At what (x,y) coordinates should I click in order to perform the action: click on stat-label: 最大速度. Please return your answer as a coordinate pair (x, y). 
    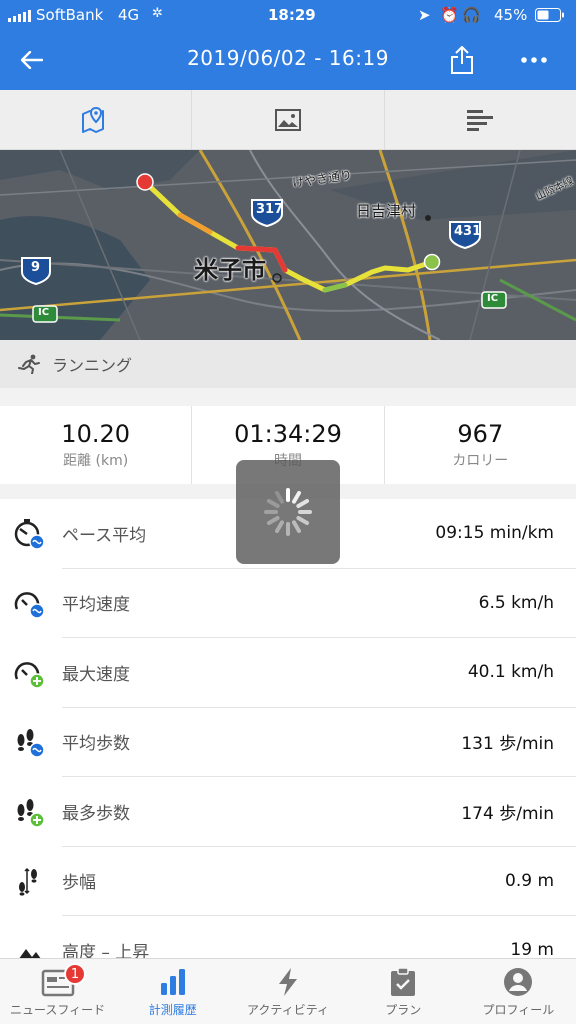
    Looking at the image, I should click on (96, 674).